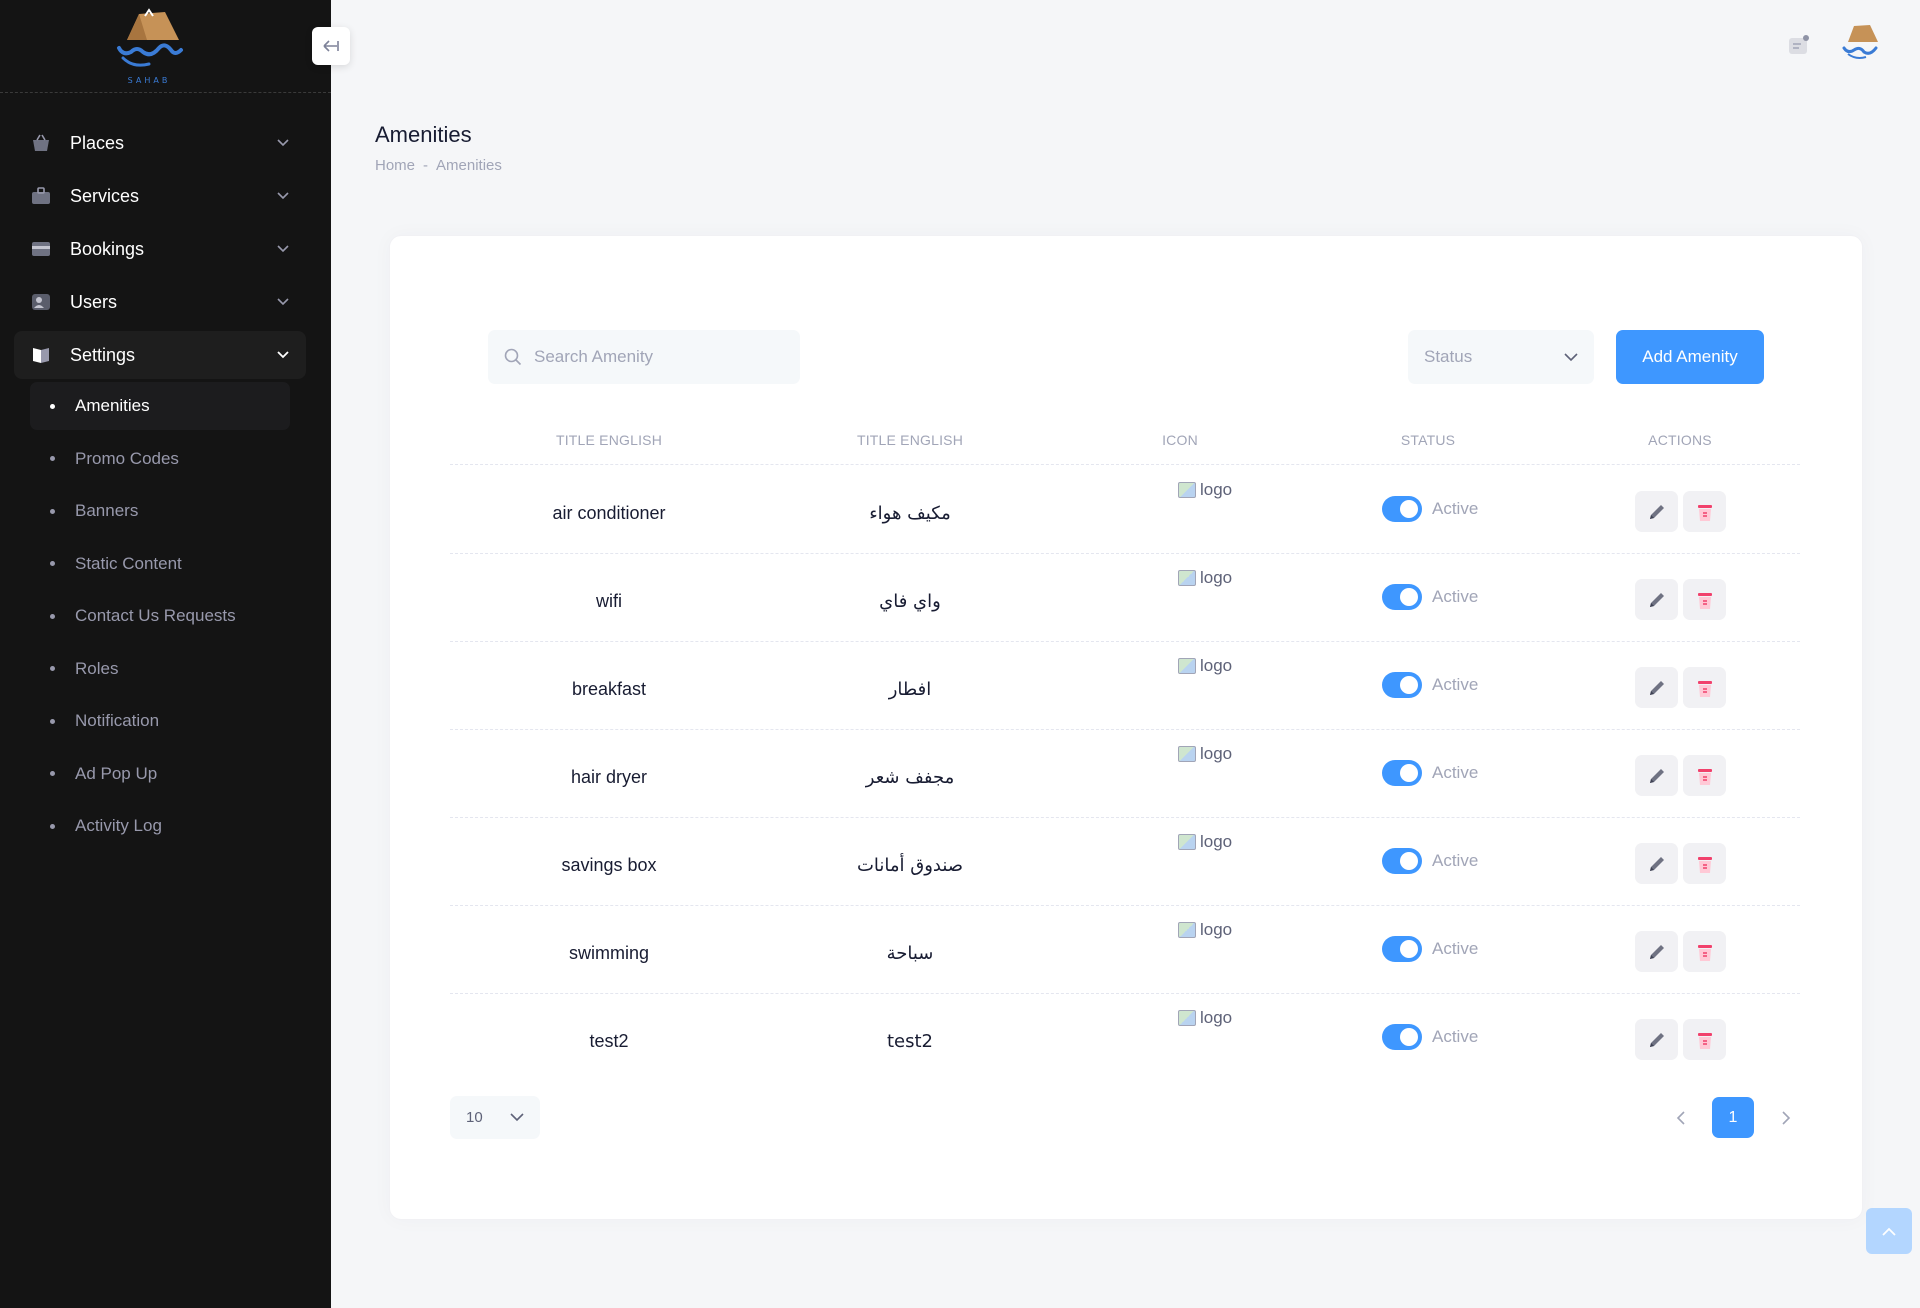 The height and width of the screenshot is (1308, 1920). I want to click on status-filter-select: Status, so click(1501, 357).